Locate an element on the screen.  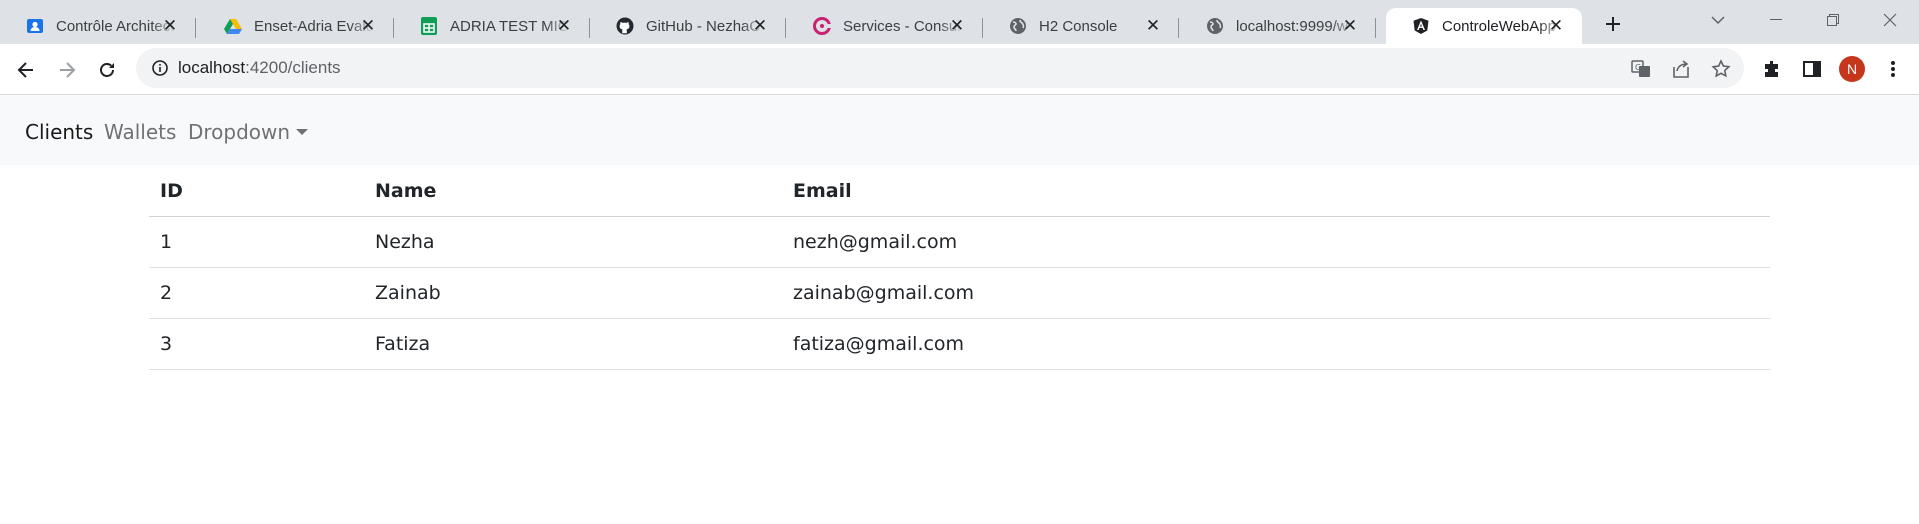
reload-icon is located at coordinates (107, 70).